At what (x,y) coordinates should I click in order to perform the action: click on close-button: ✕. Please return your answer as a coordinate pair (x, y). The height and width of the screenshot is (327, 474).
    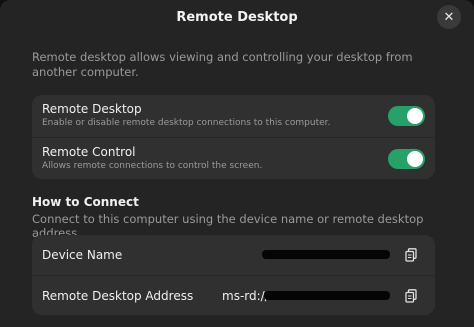
    Looking at the image, I should click on (449, 17).